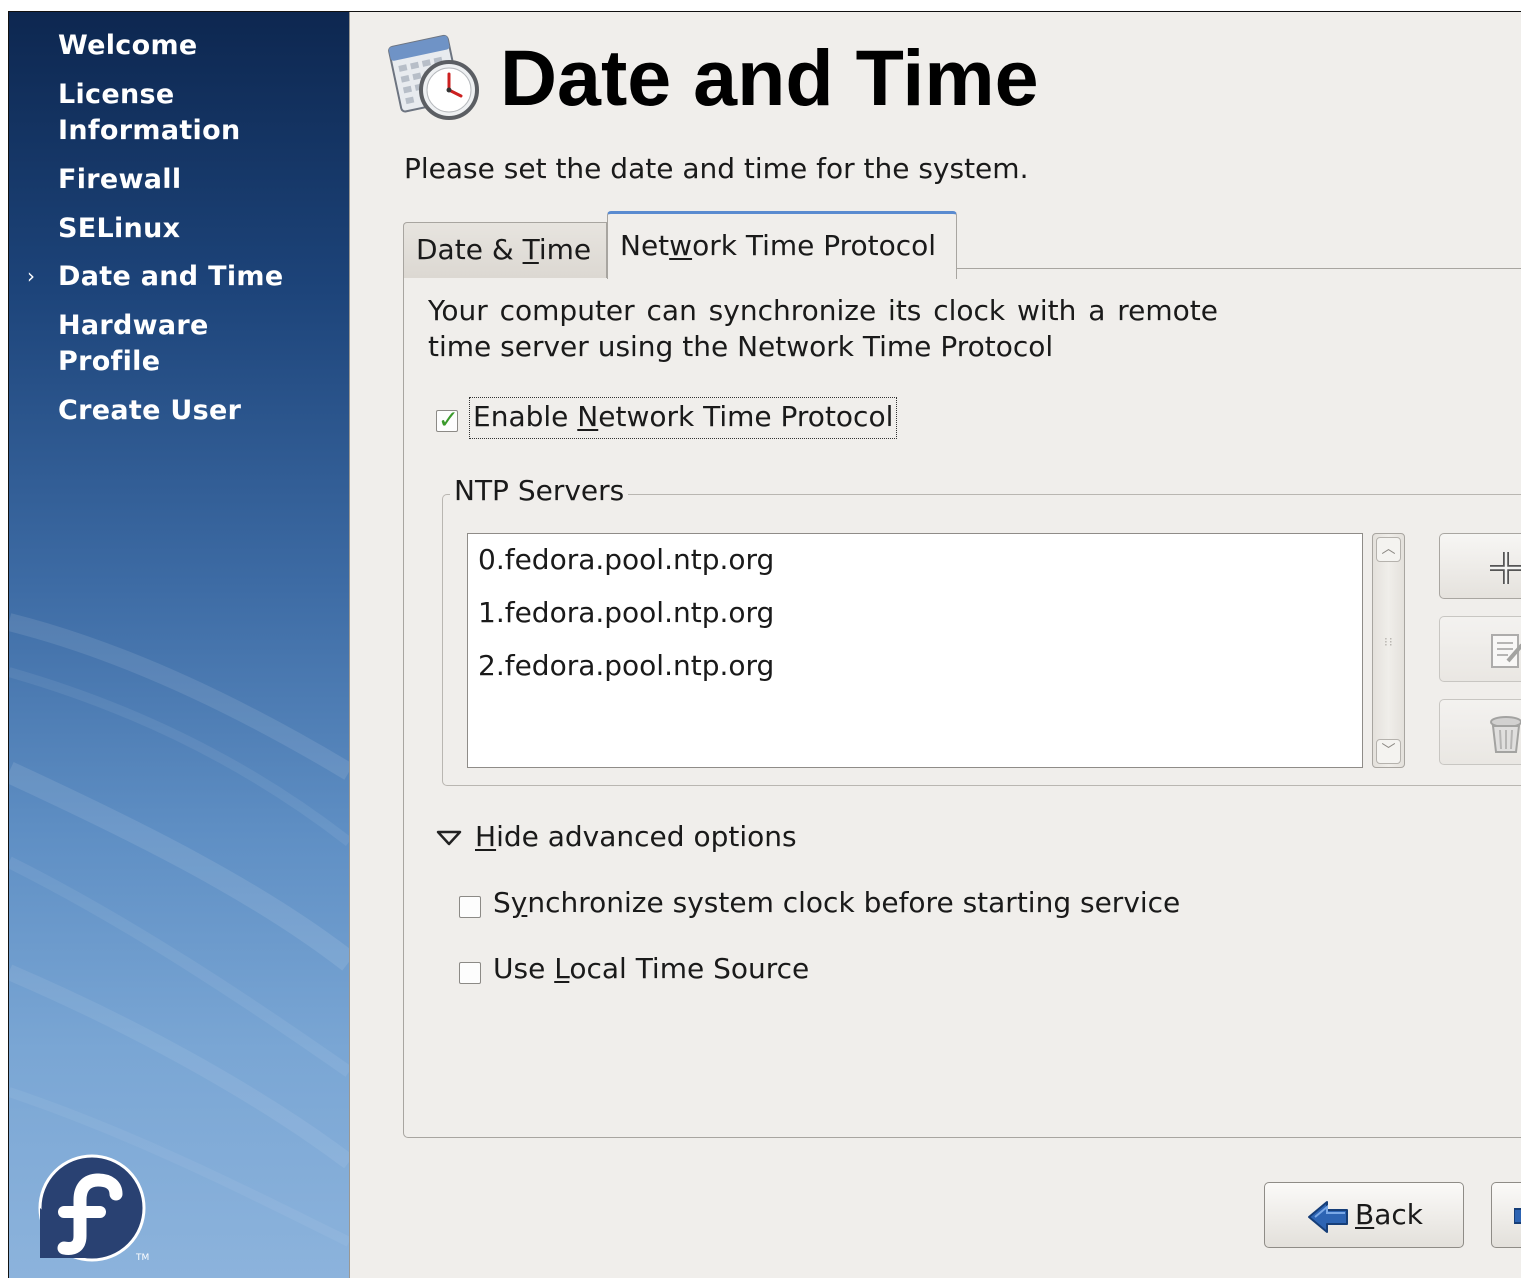 Image resolution: width=1521 pixels, height=1278 pixels. I want to click on advanced-options-toggle: Hide advanced options, so click(636, 837).